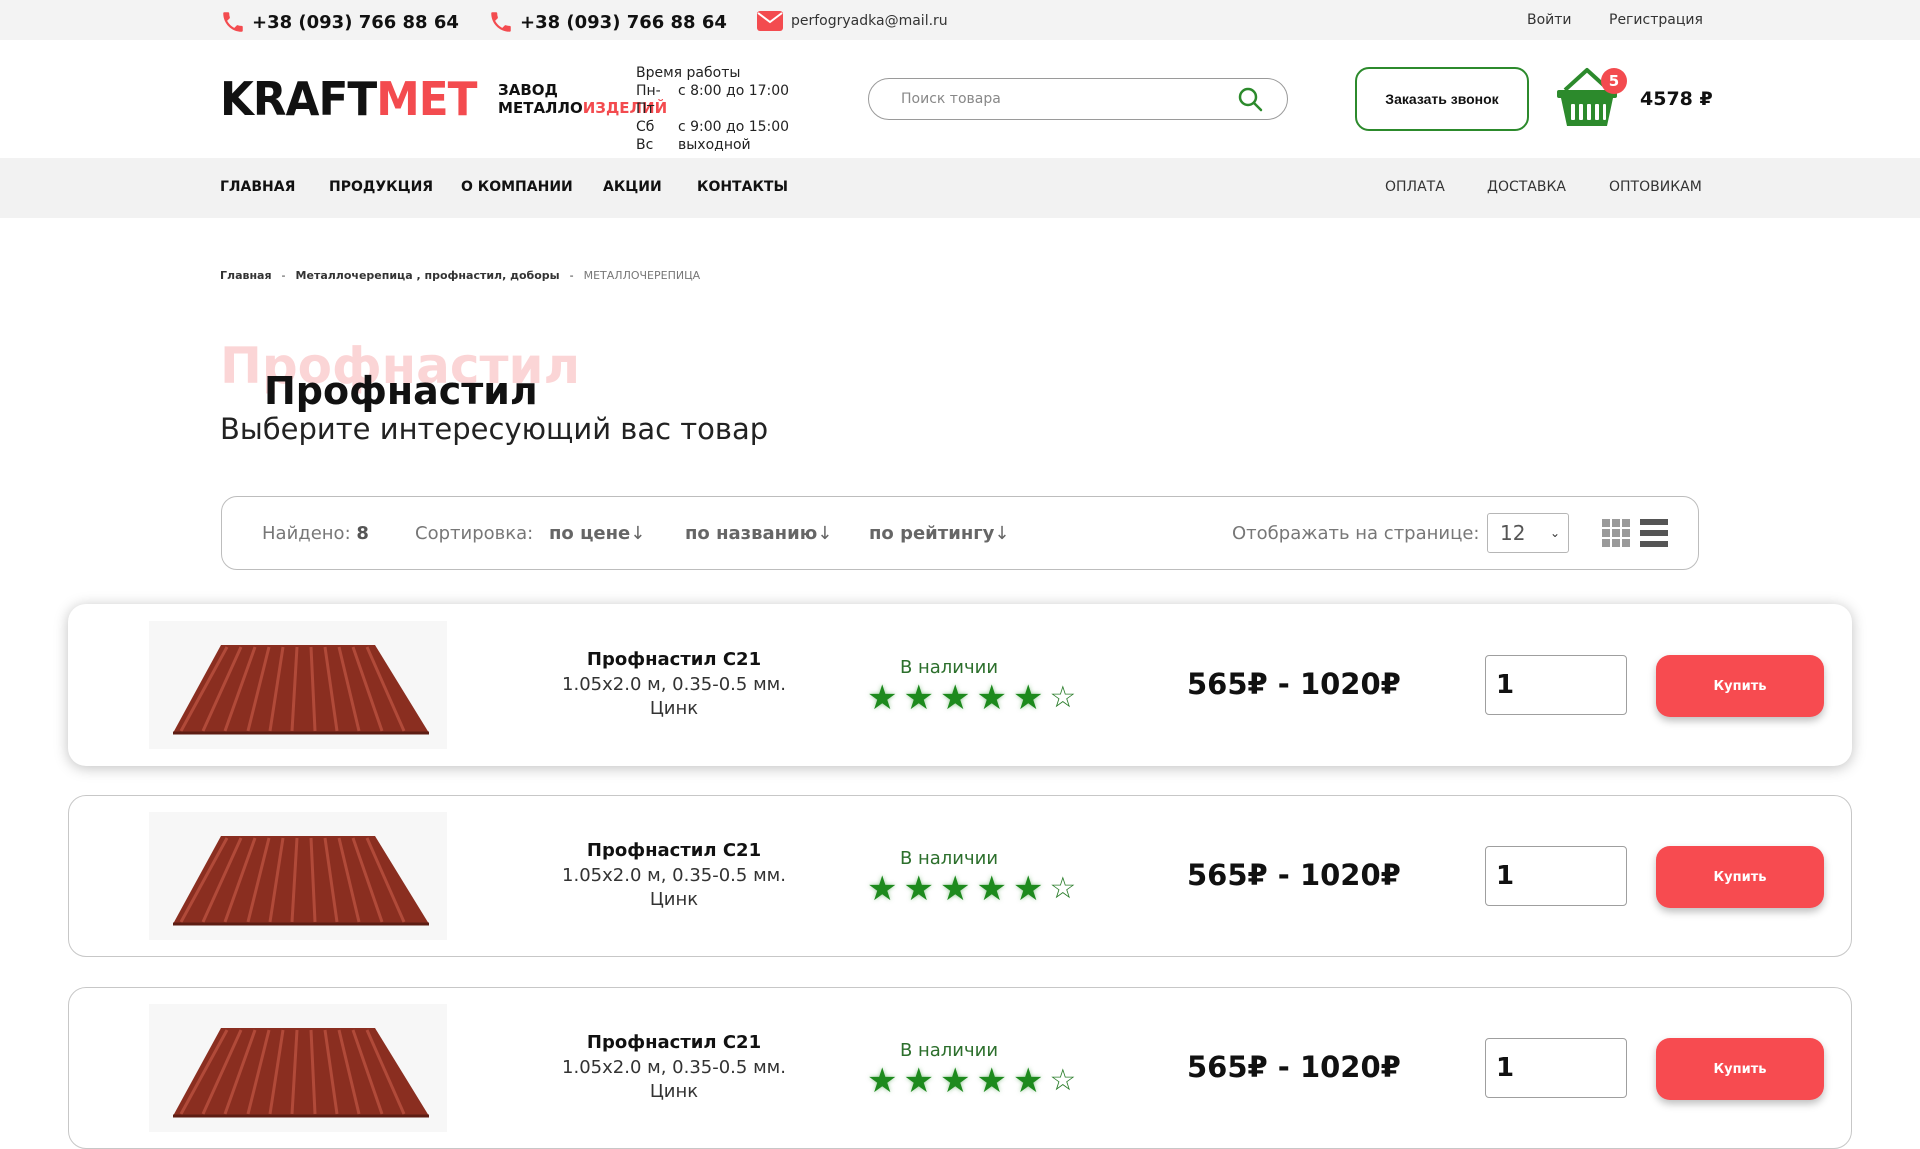 This screenshot has height=1149, width=1920. I want to click on cart-count-badge: 5, so click(1614, 81).